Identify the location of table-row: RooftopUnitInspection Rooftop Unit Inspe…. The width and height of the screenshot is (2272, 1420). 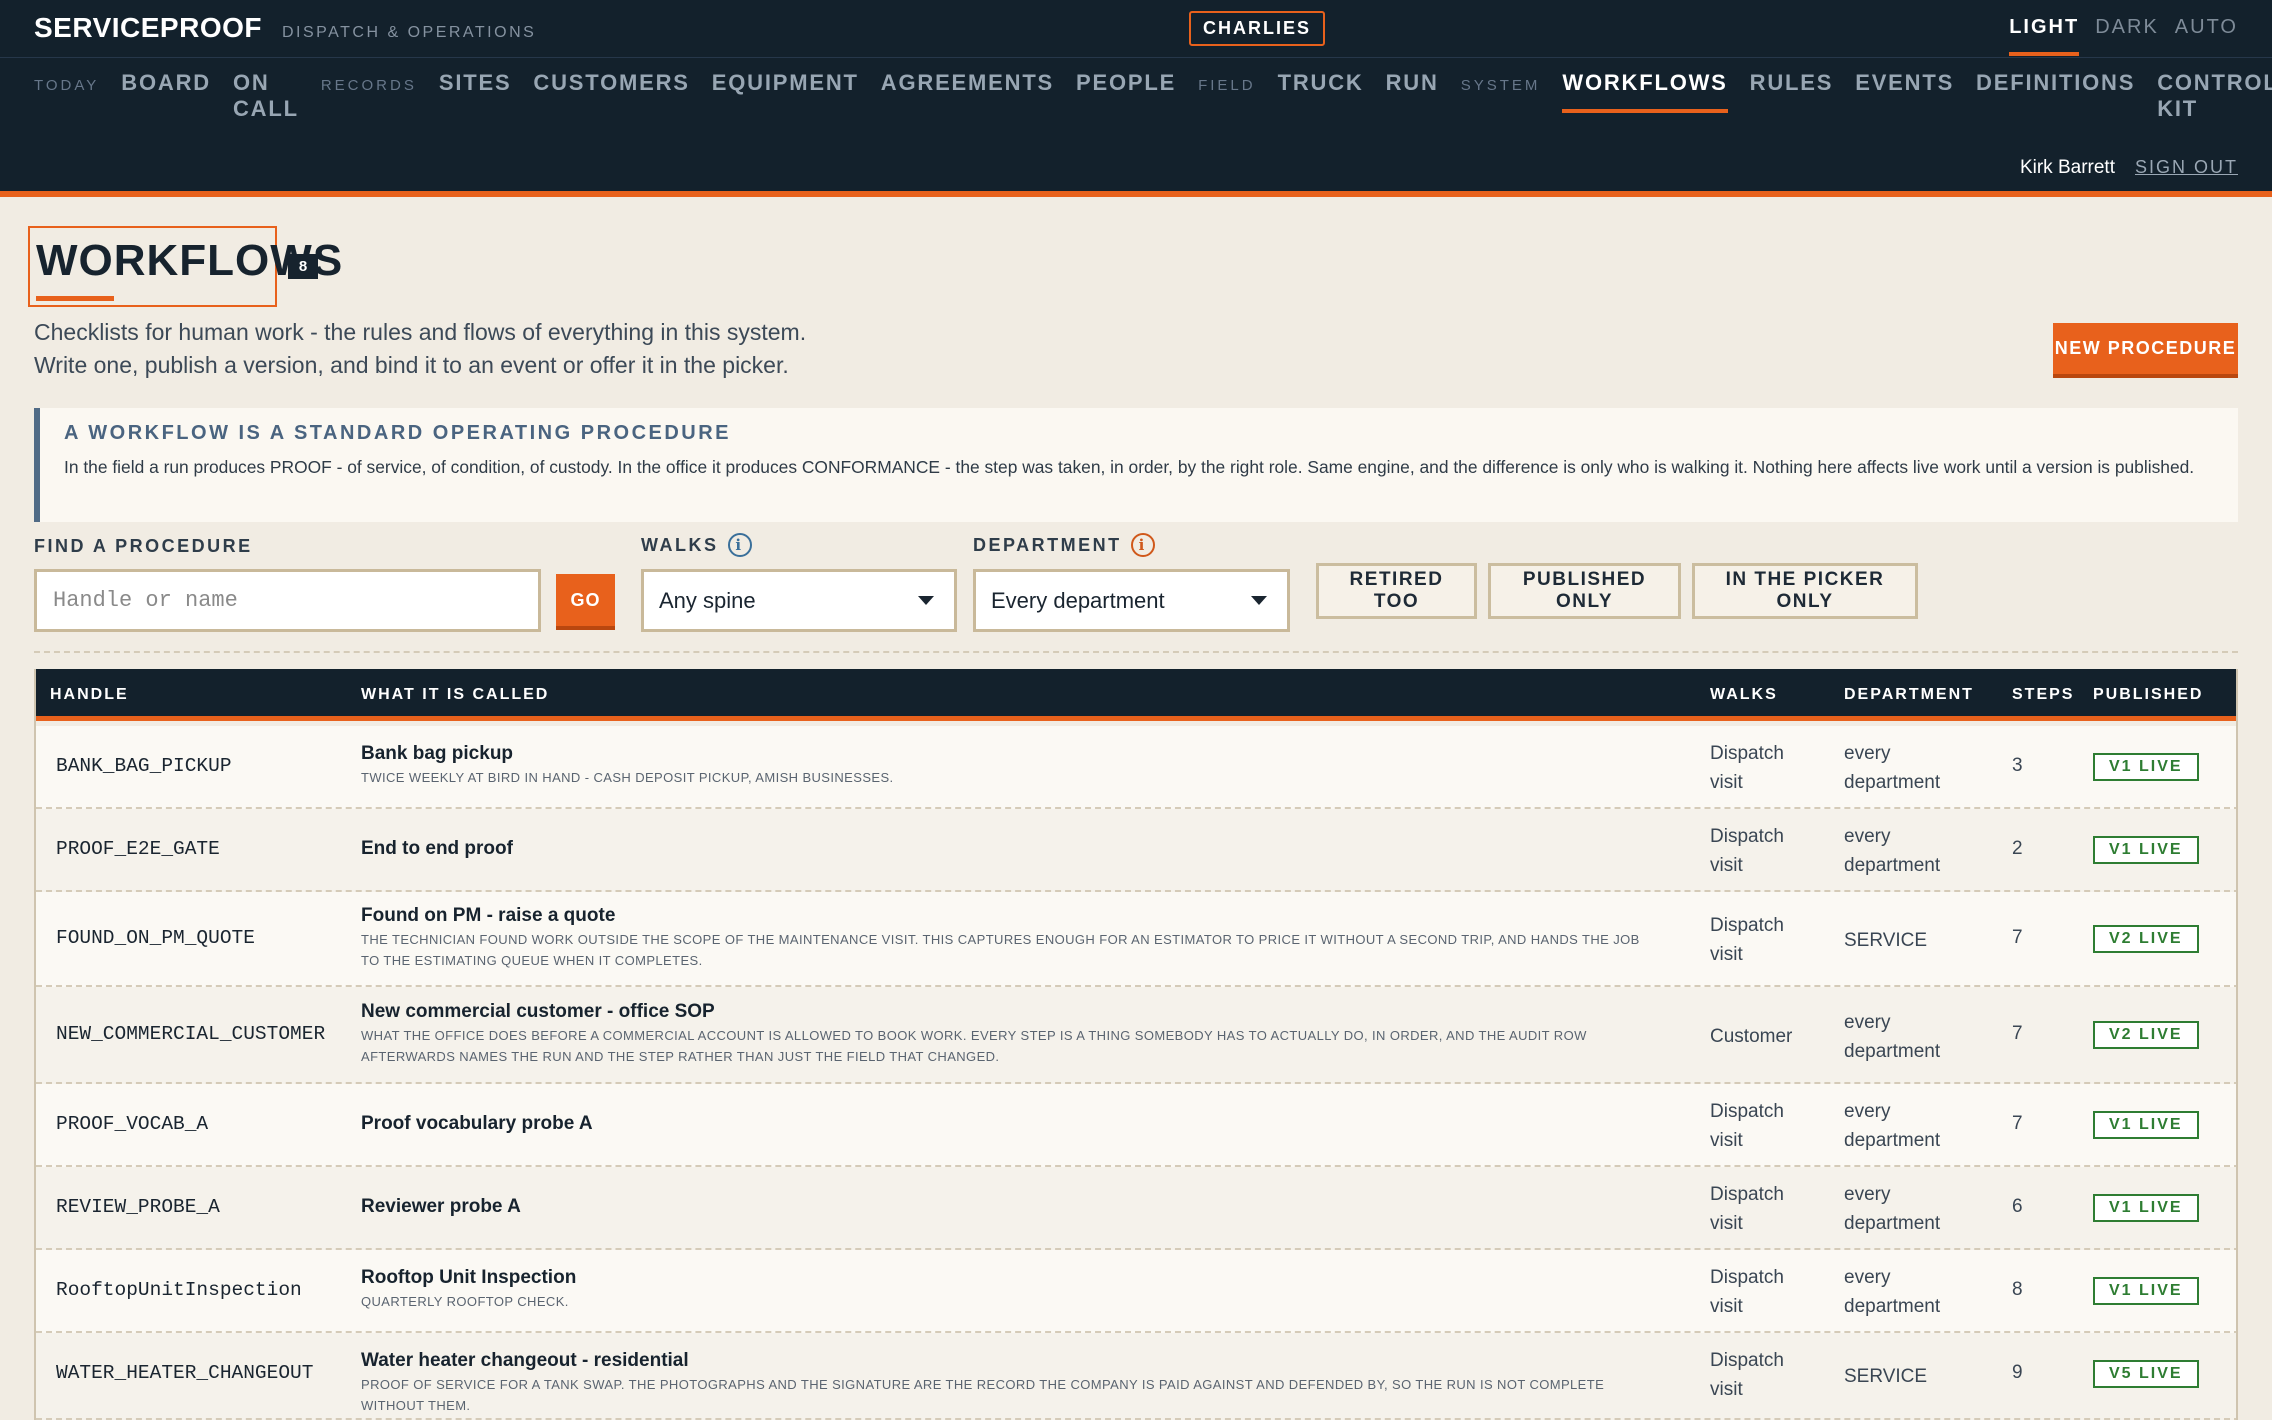
(1136, 1291).